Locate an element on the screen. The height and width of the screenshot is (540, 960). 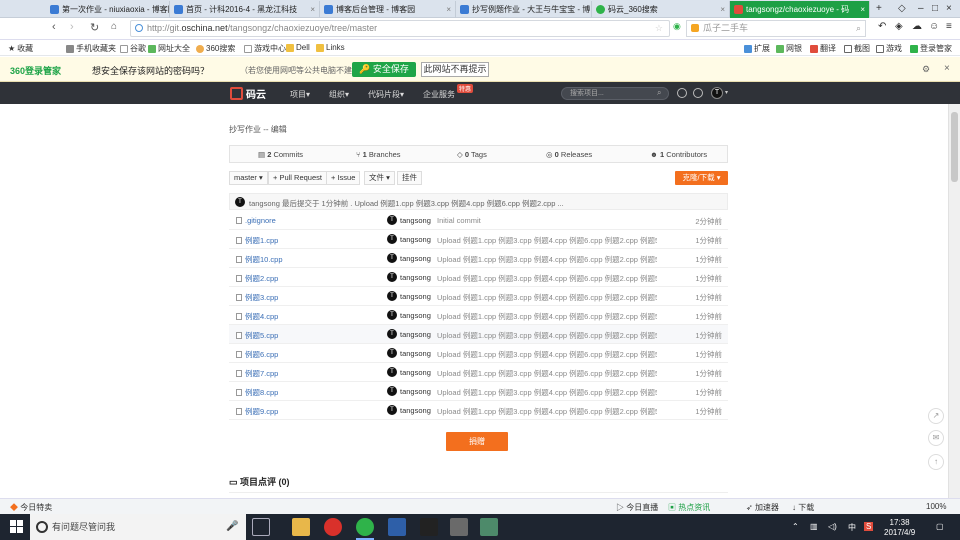
tray-chevron-icon: ⌃ is located at coordinates (795, 526).